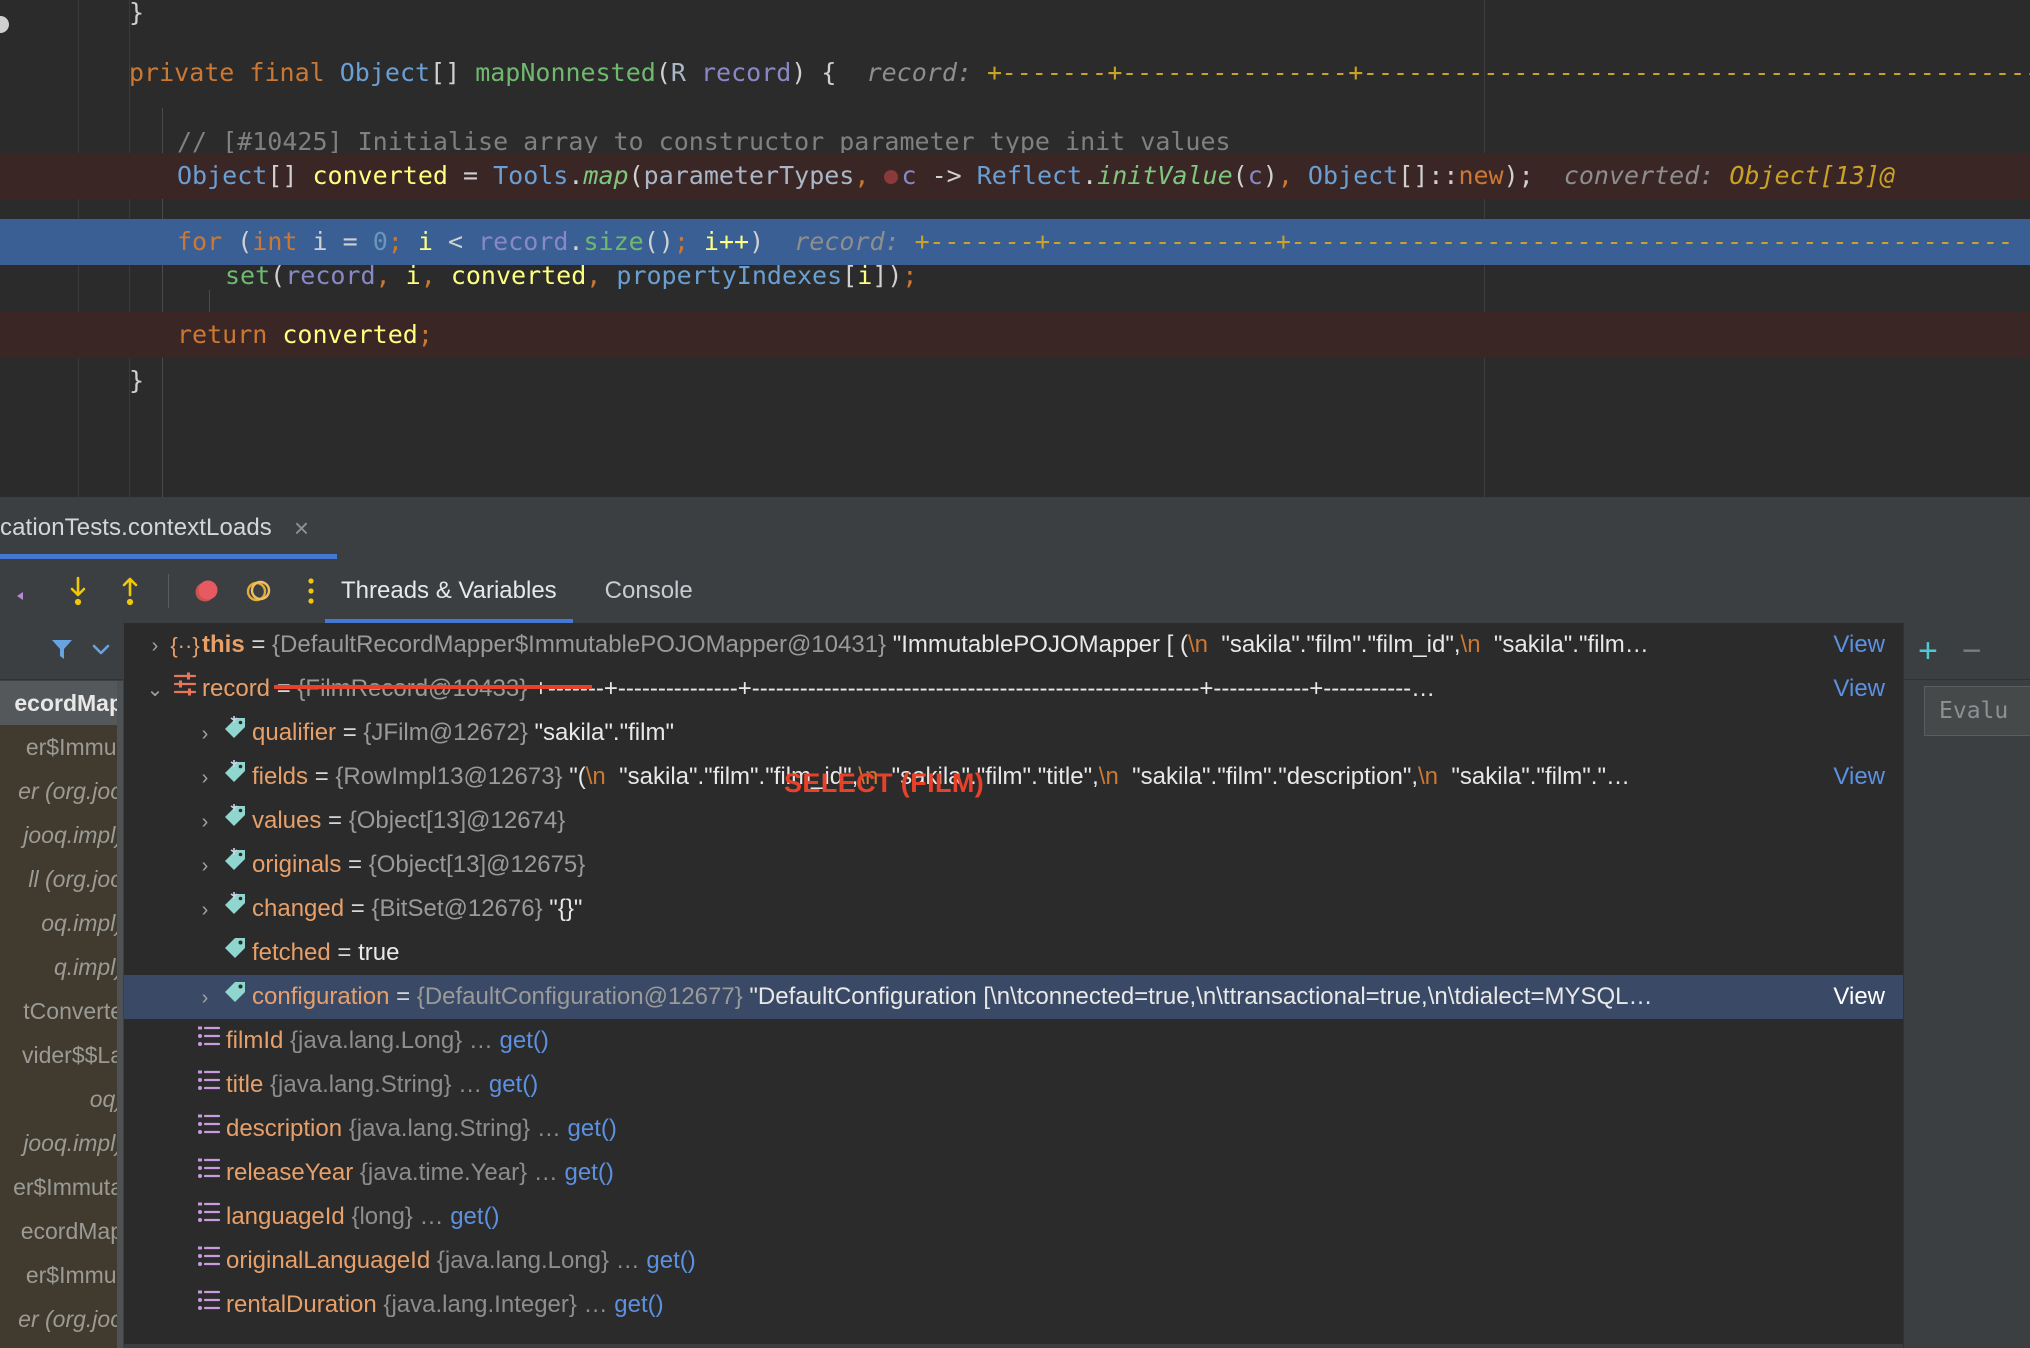  I want to click on inline-hint-label: converted:, so click(1647, 175).